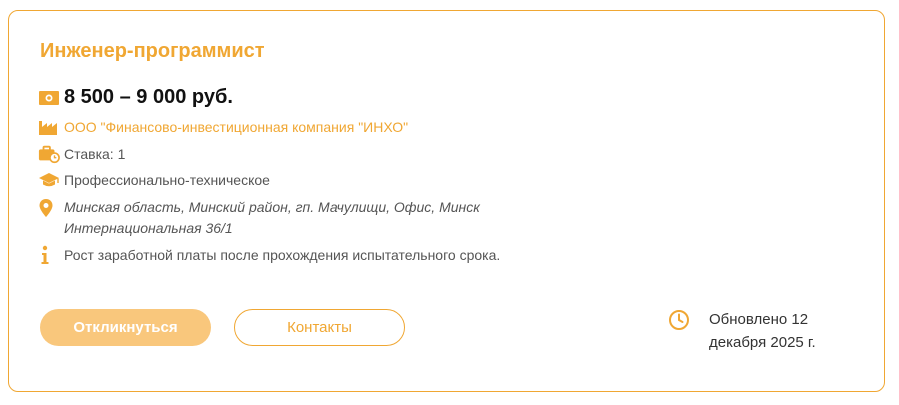 The height and width of the screenshot is (405, 899). What do you see at coordinates (49, 255) in the screenshot?
I see `info-icon` at bounding box center [49, 255].